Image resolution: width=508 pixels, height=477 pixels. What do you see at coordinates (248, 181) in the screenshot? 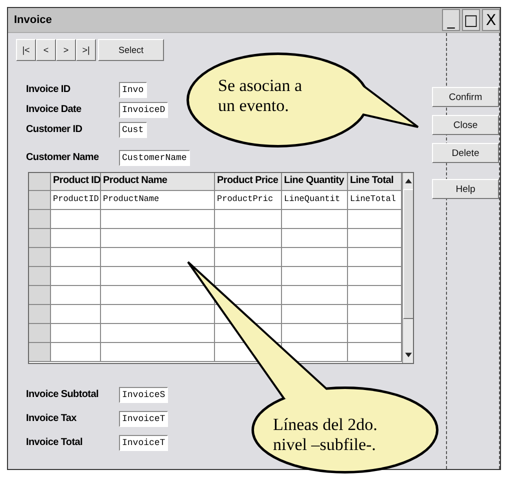
I see `column-header: Product Price` at bounding box center [248, 181].